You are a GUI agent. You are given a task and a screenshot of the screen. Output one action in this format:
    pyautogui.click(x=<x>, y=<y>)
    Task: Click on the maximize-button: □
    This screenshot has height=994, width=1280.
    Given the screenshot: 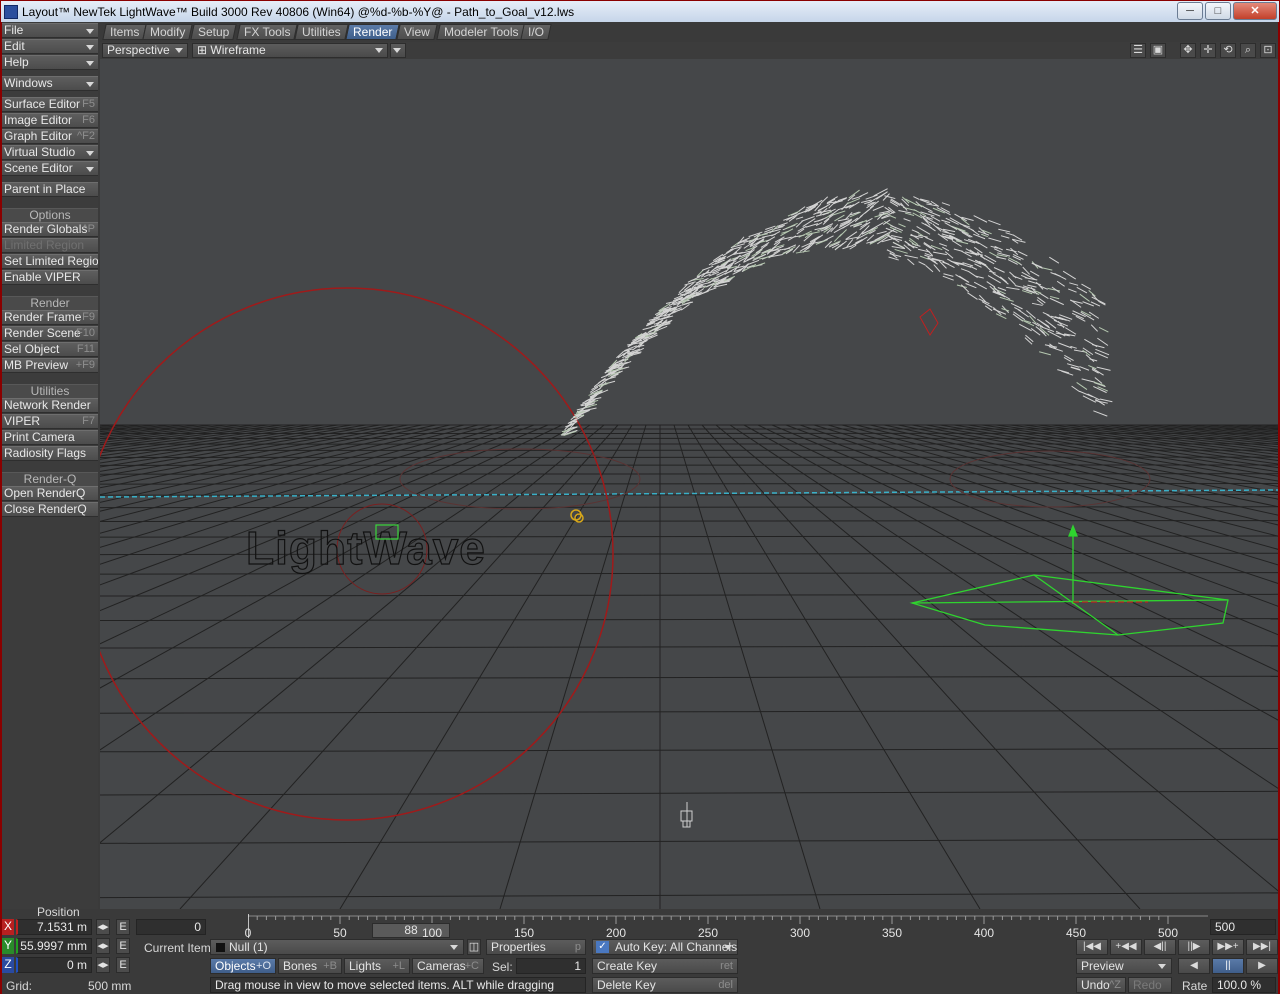 What is the action you would take?
    pyautogui.click(x=1218, y=11)
    